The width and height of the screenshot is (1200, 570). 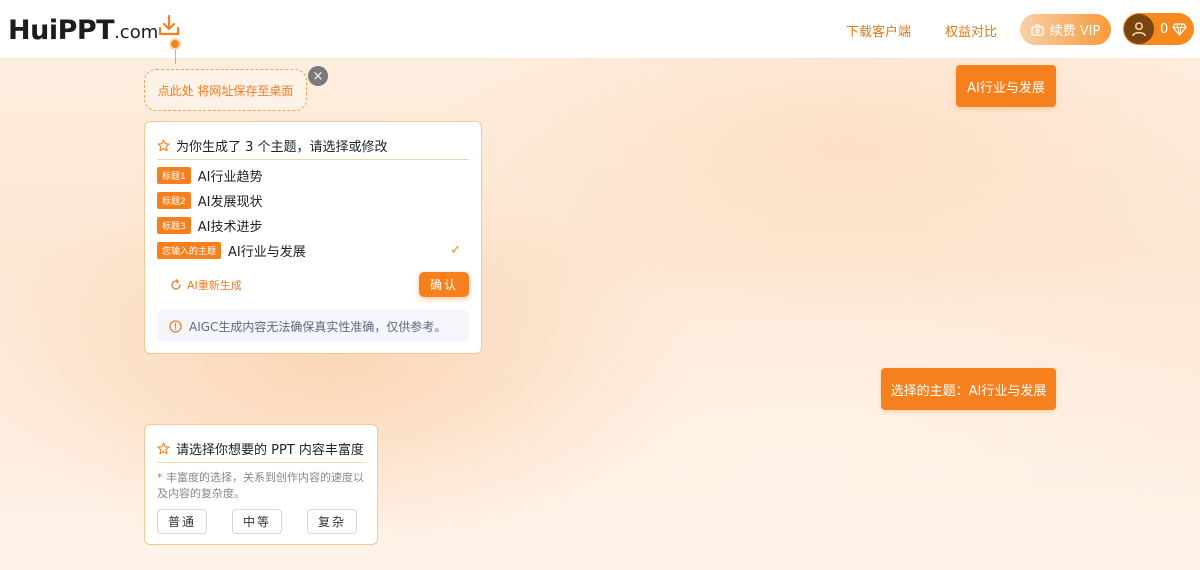 I want to click on tip-anchor-dot, so click(x=175, y=44).